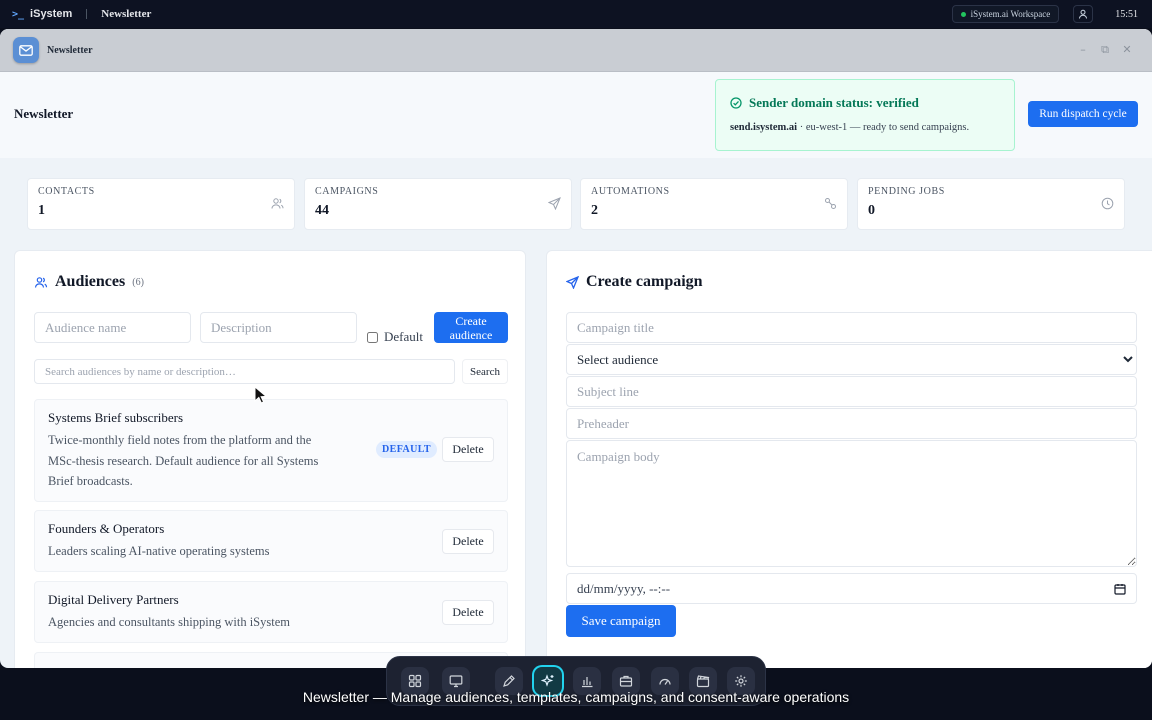  Describe the element at coordinates (66, 191) in the screenshot. I see `stat-label: CONTACTS` at that location.